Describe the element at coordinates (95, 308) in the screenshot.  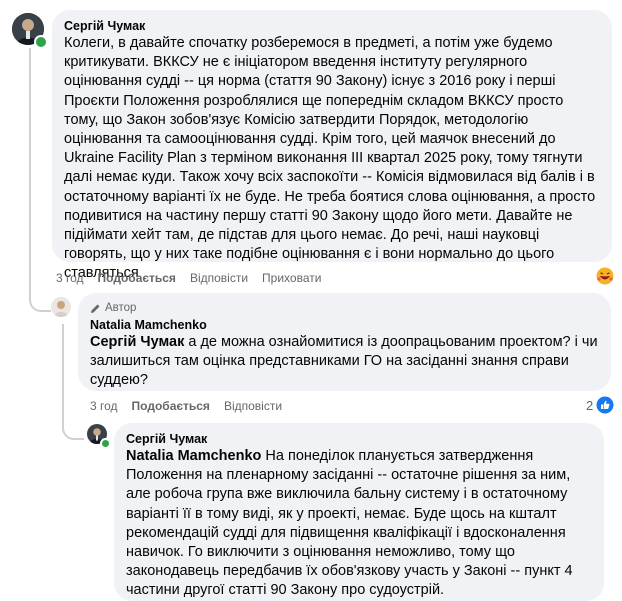
I see `pencil-icon` at that location.